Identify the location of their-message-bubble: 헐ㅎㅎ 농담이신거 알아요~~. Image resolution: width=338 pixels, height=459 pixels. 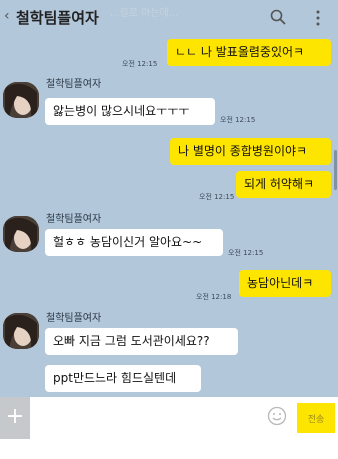
(134, 242).